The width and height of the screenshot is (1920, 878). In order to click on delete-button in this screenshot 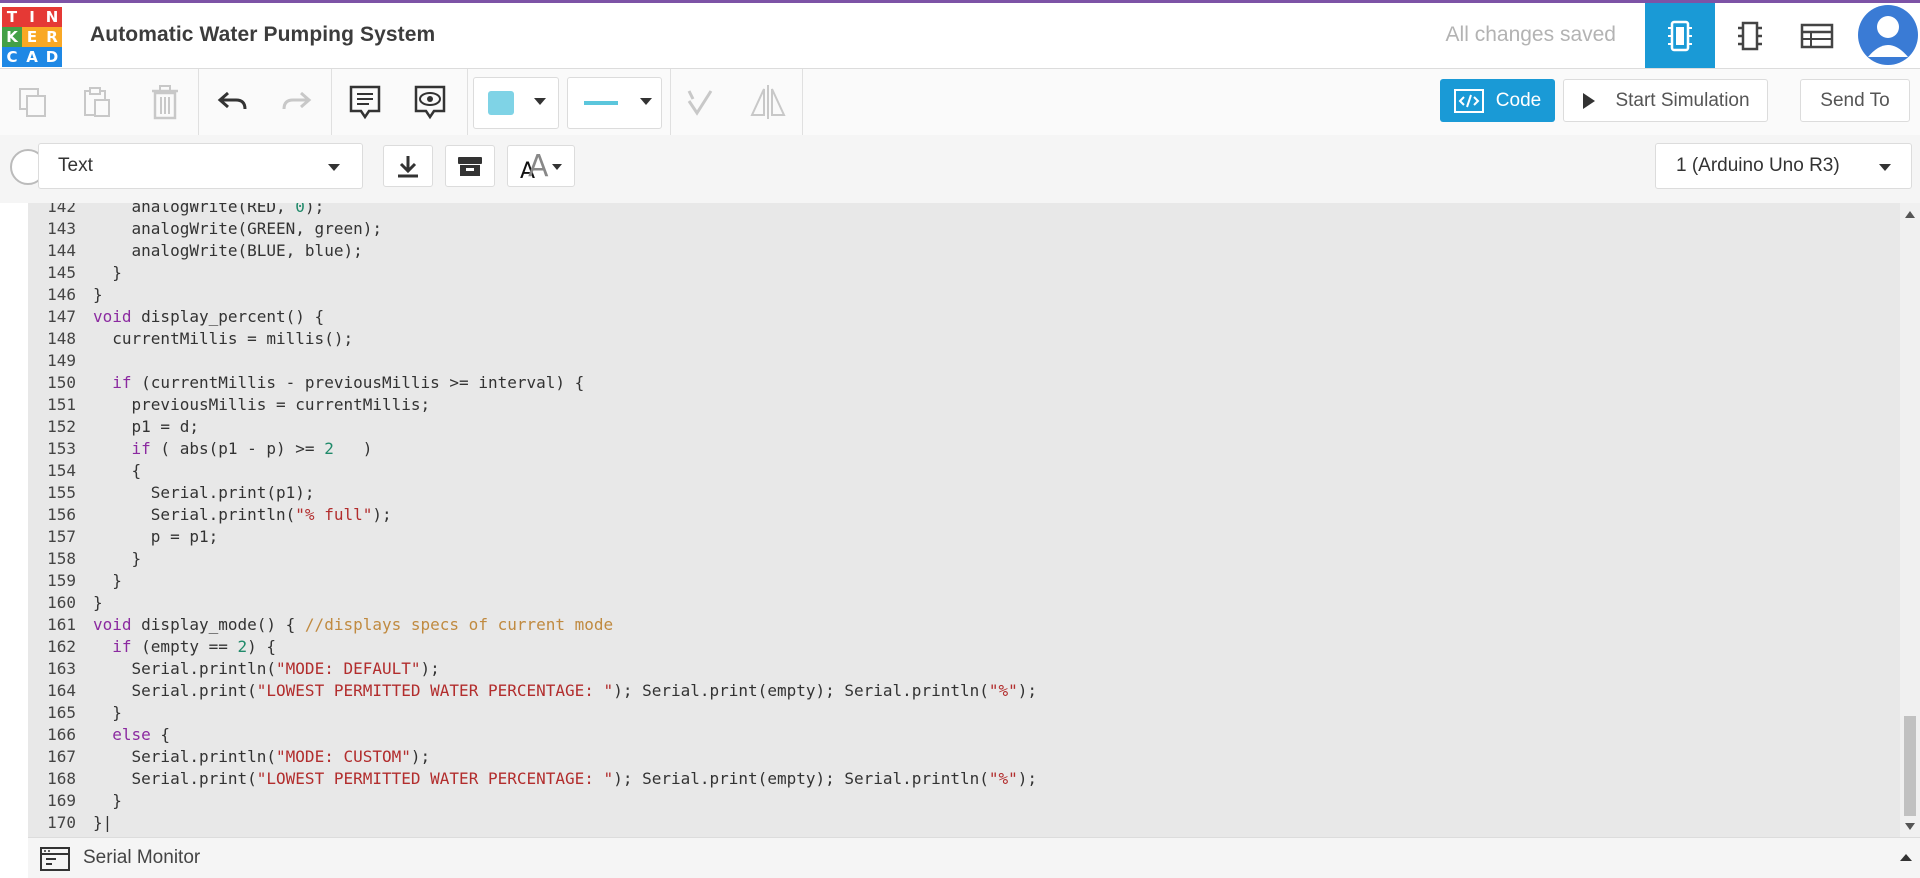, I will do `click(165, 102)`.